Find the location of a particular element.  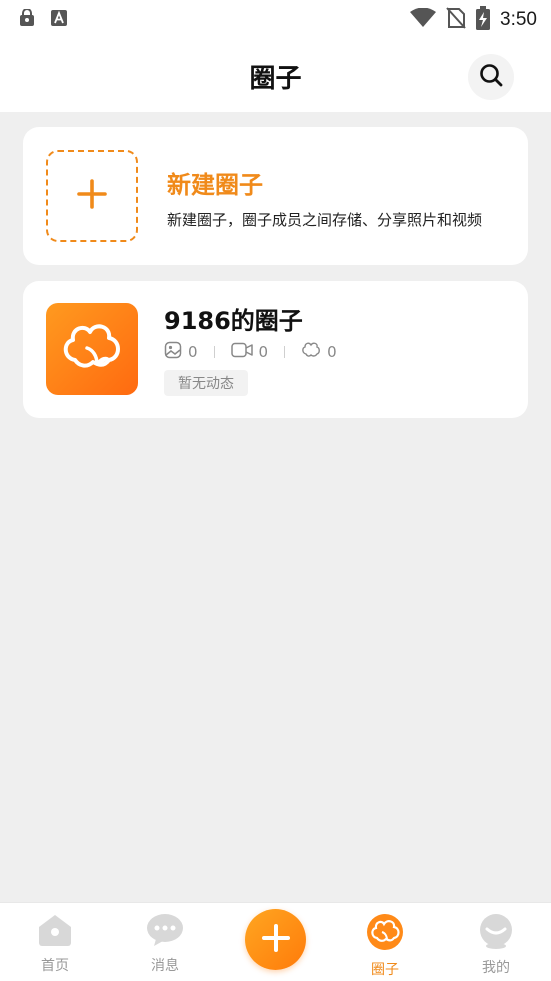

search-button is located at coordinates (491, 77).